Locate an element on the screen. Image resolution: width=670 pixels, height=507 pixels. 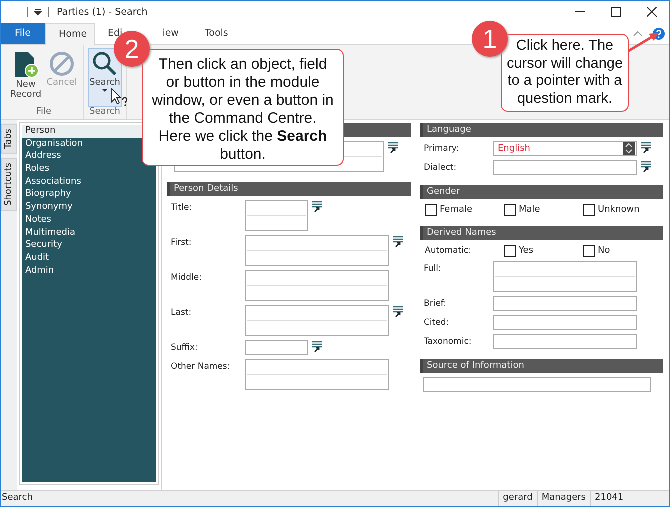
callout-arrow is located at coordinates (644, 42).